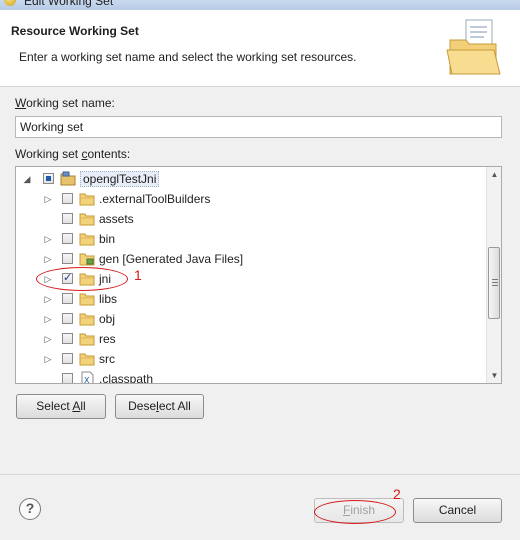 The height and width of the screenshot is (540, 520). I want to click on scroll-up-icon: ▲, so click(494, 174).